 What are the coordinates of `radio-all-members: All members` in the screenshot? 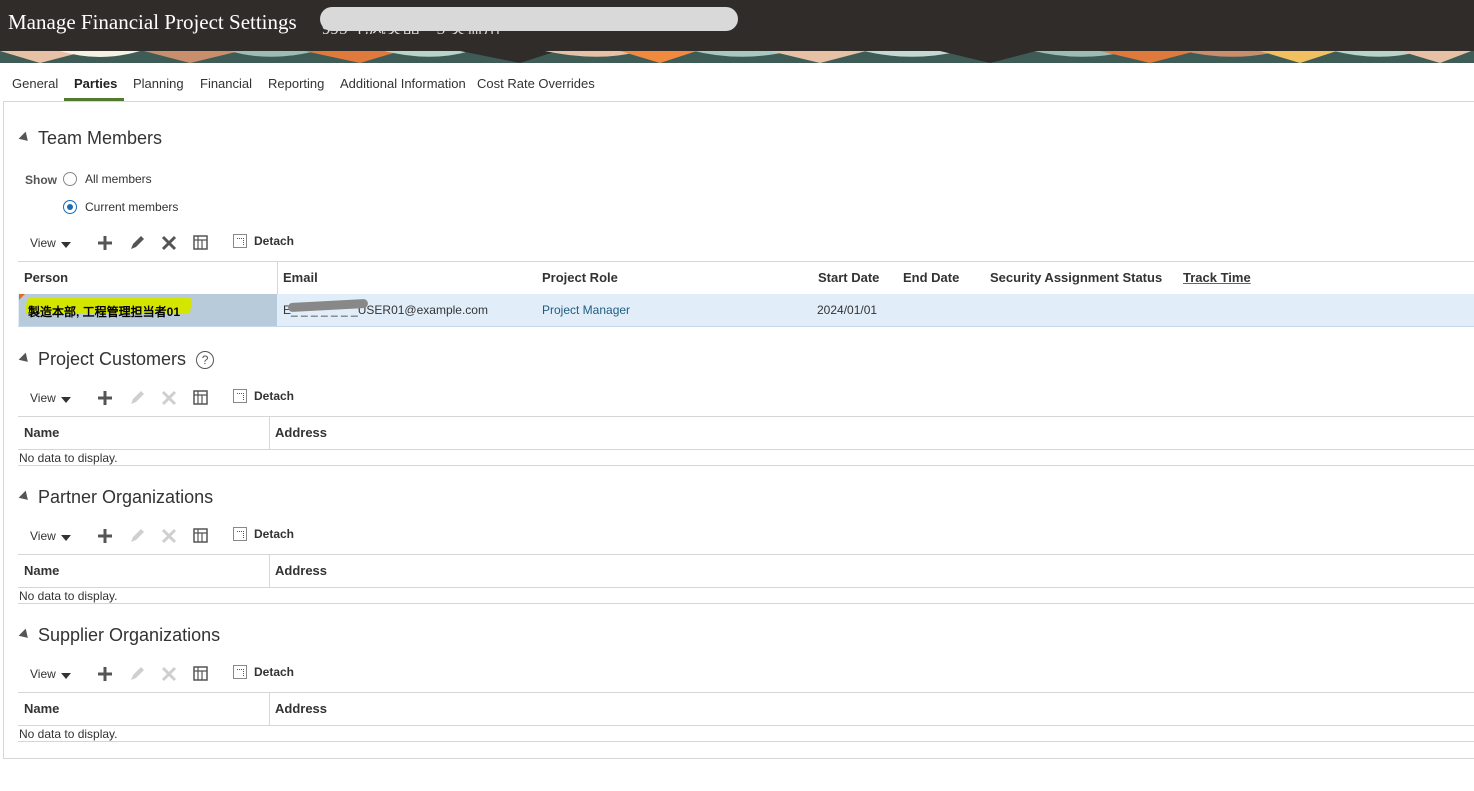 It's located at (107, 179).